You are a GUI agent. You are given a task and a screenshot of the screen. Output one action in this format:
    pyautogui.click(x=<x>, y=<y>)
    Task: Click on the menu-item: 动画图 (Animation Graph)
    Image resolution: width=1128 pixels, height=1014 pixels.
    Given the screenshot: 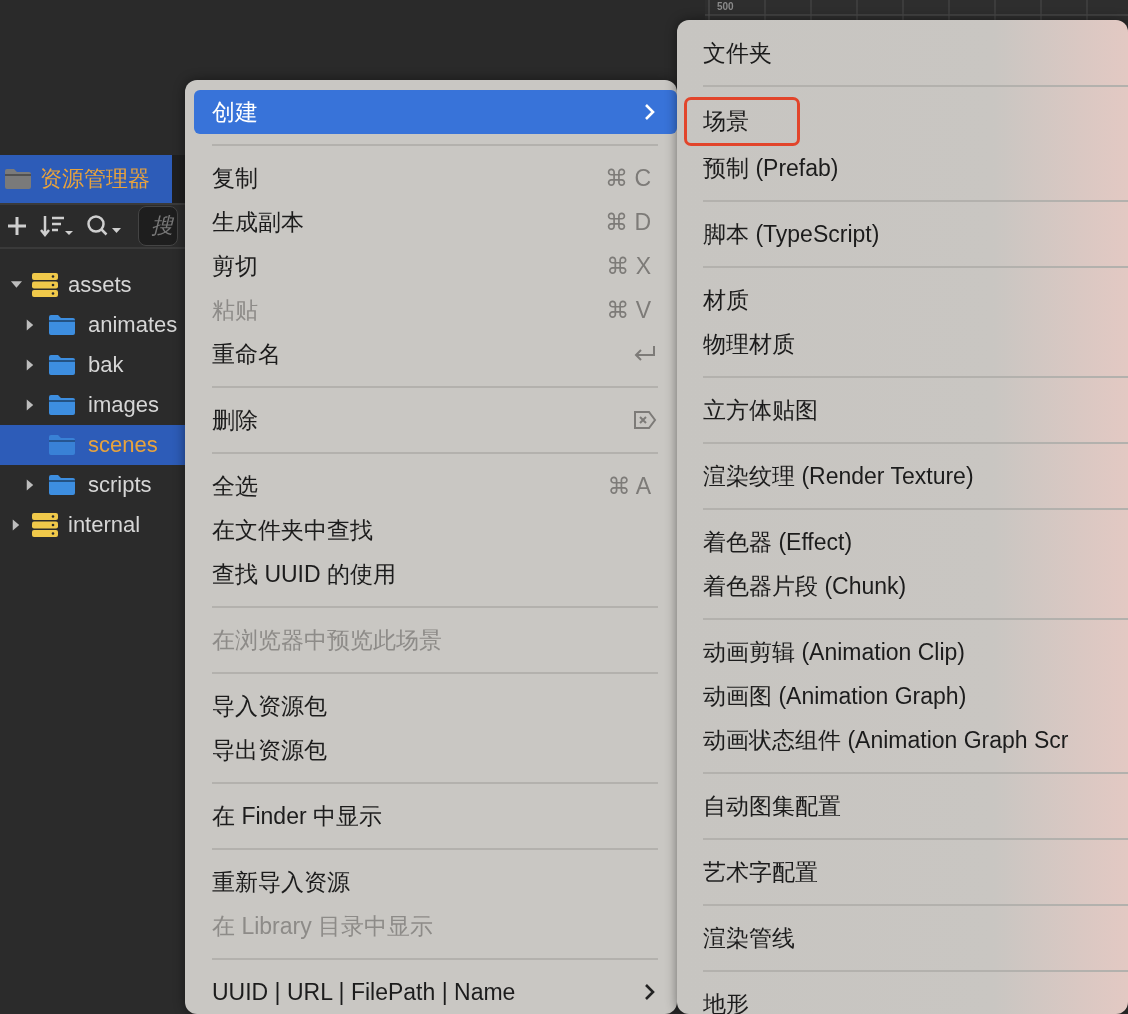 What is the action you would take?
    pyautogui.click(x=902, y=696)
    